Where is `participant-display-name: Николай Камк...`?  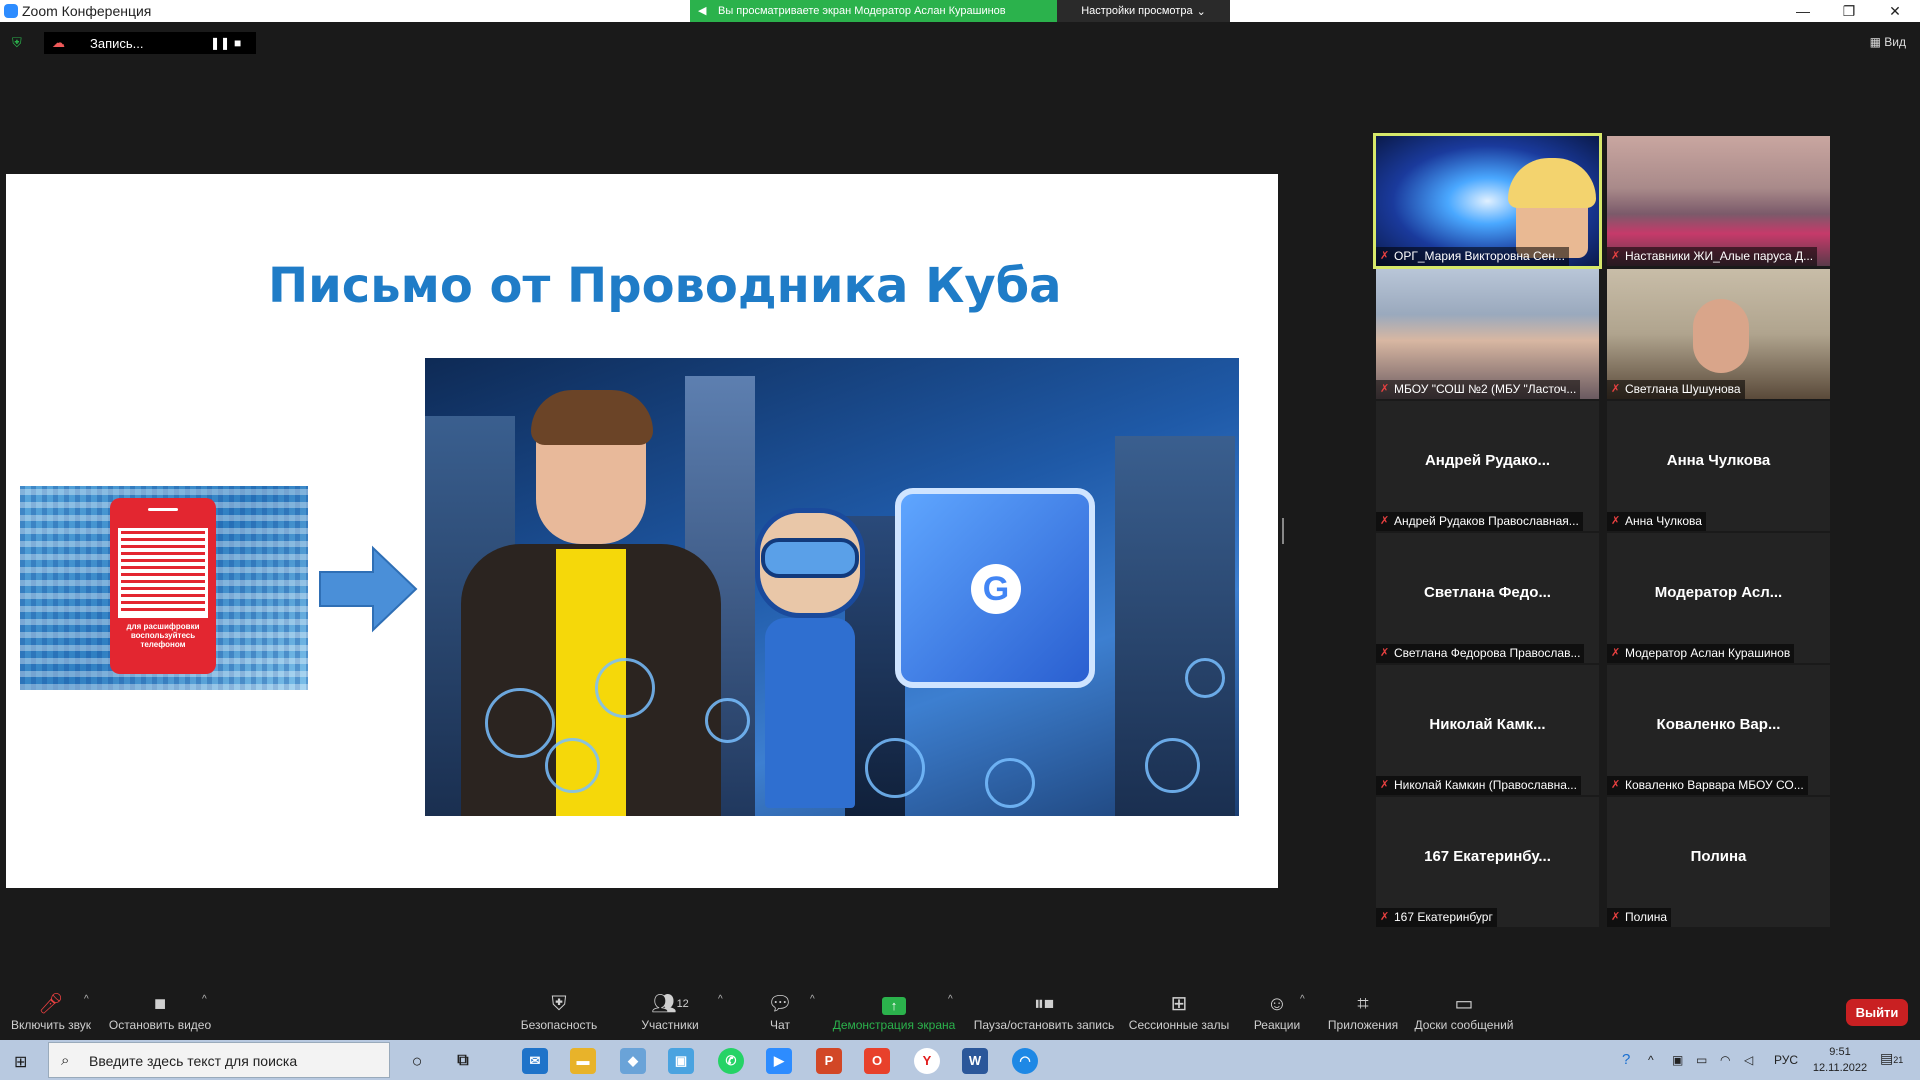 participant-display-name: Николай Камк... is located at coordinates (1487, 724).